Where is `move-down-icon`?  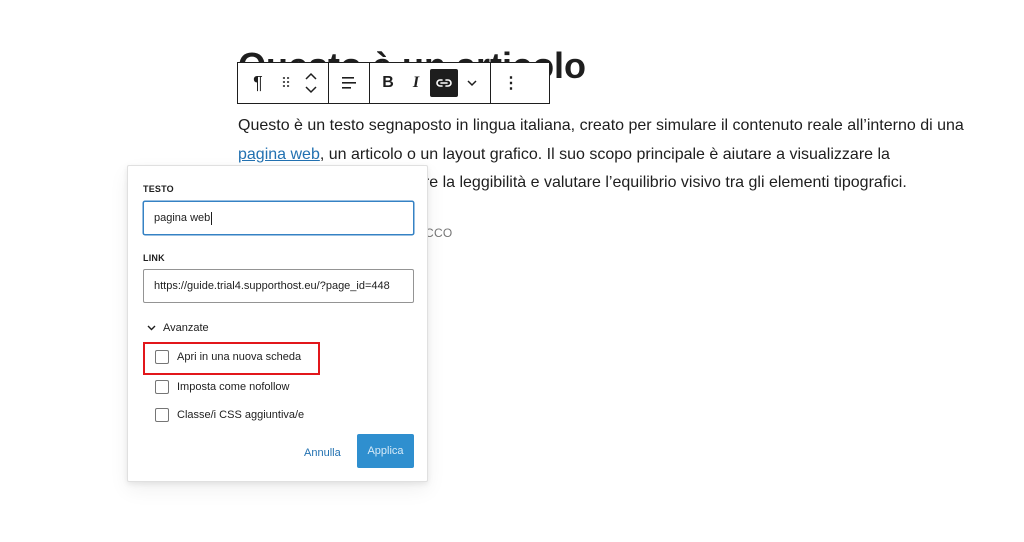 move-down-icon is located at coordinates (311, 90).